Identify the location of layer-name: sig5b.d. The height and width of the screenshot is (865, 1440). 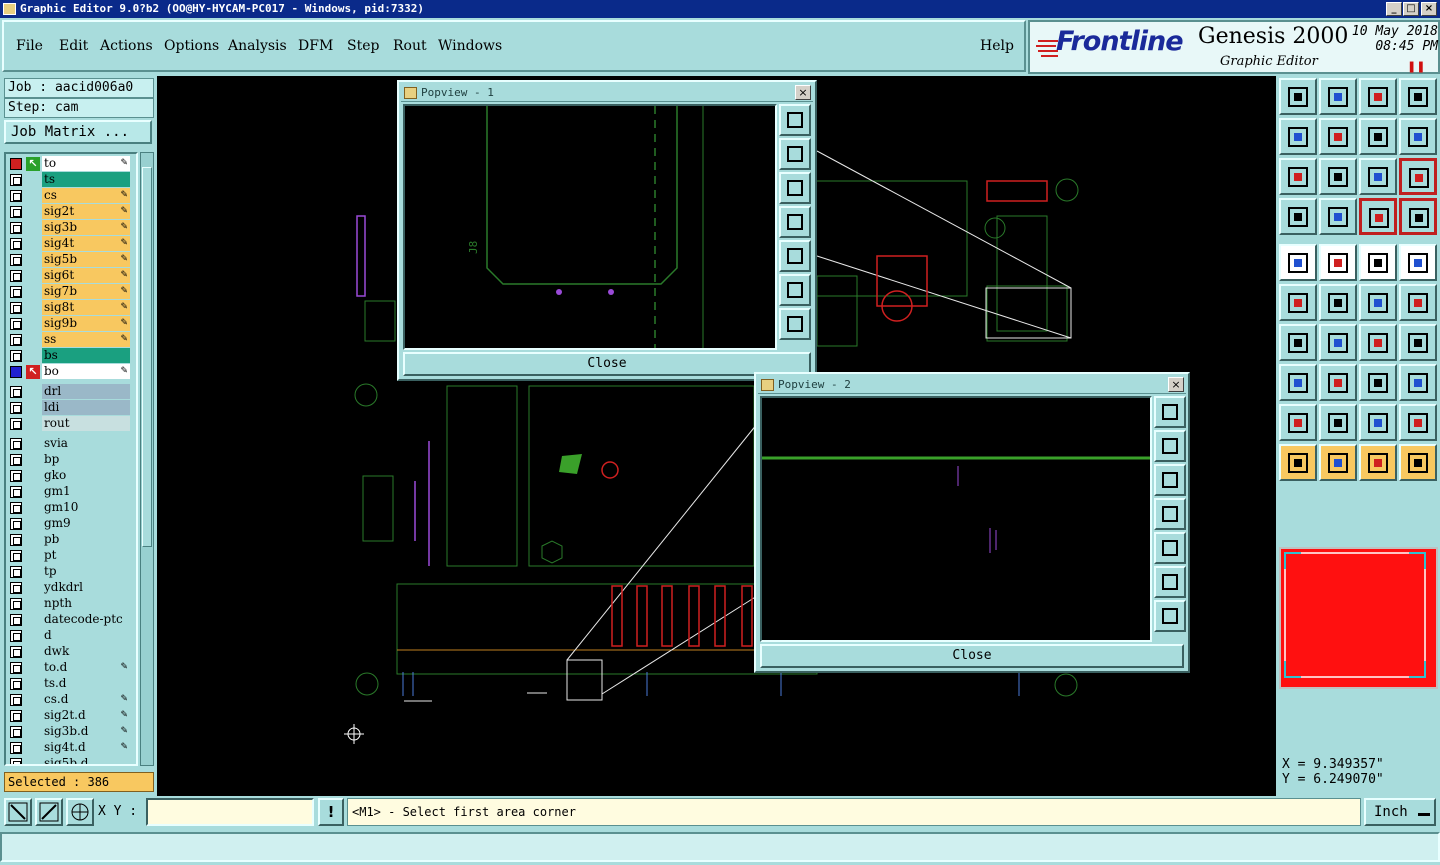
(86, 760).